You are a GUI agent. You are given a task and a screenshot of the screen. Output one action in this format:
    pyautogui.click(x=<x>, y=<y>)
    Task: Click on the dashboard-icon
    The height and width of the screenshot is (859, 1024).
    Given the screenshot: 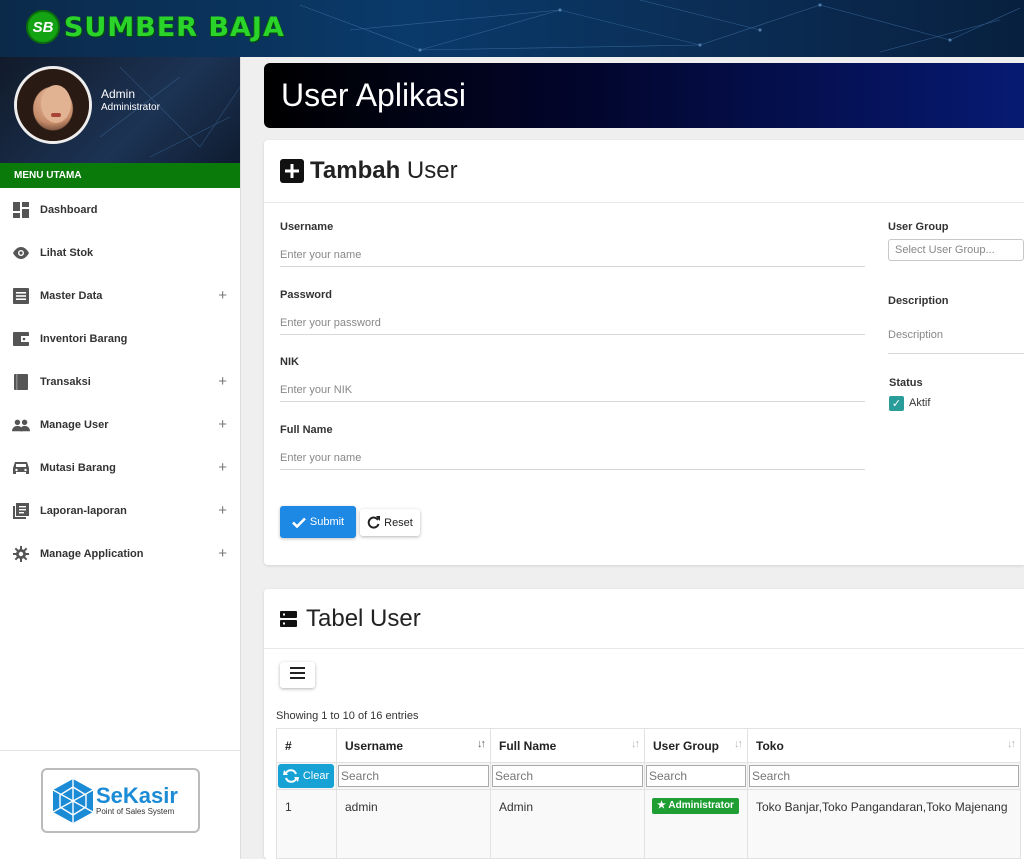 What is the action you would take?
    pyautogui.click(x=21, y=210)
    